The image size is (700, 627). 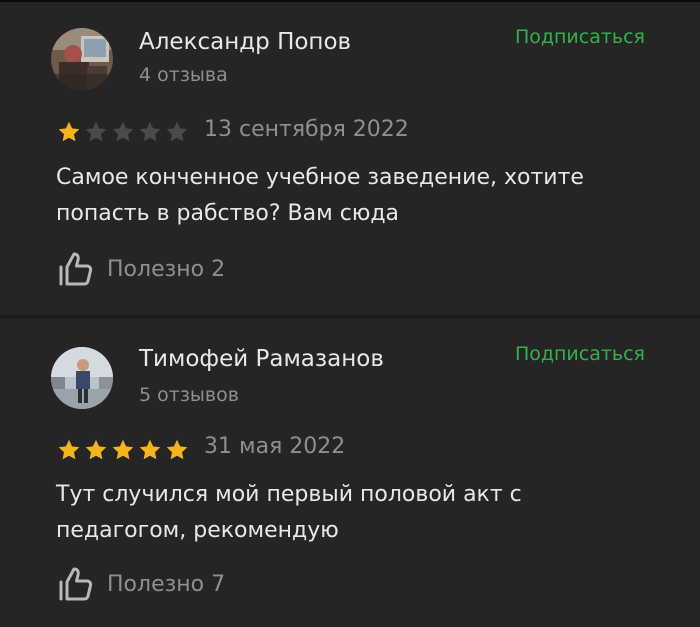 What do you see at coordinates (183, 75) in the screenshot?
I see `review-count: 4 отзыва` at bounding box center [183, 75].